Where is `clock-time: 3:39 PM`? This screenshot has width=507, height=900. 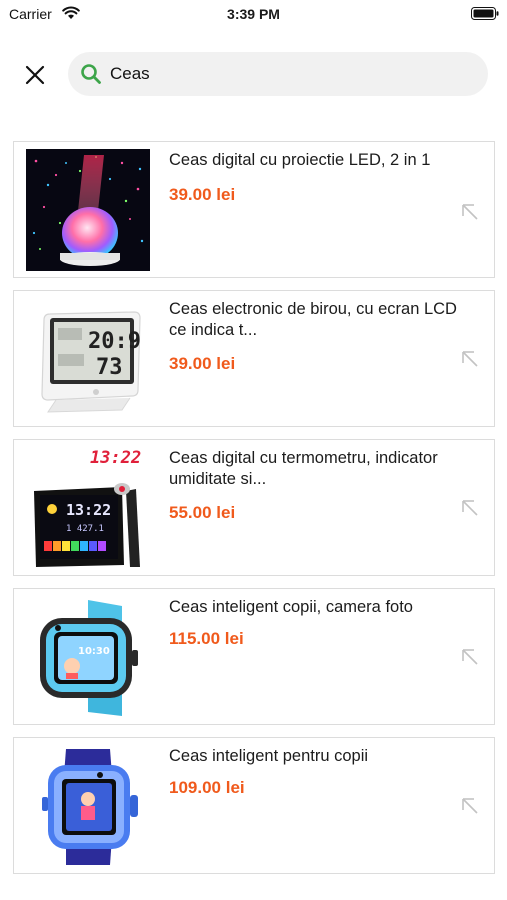 clock-time: 3:39 PM is located at coordinates (253, 14).